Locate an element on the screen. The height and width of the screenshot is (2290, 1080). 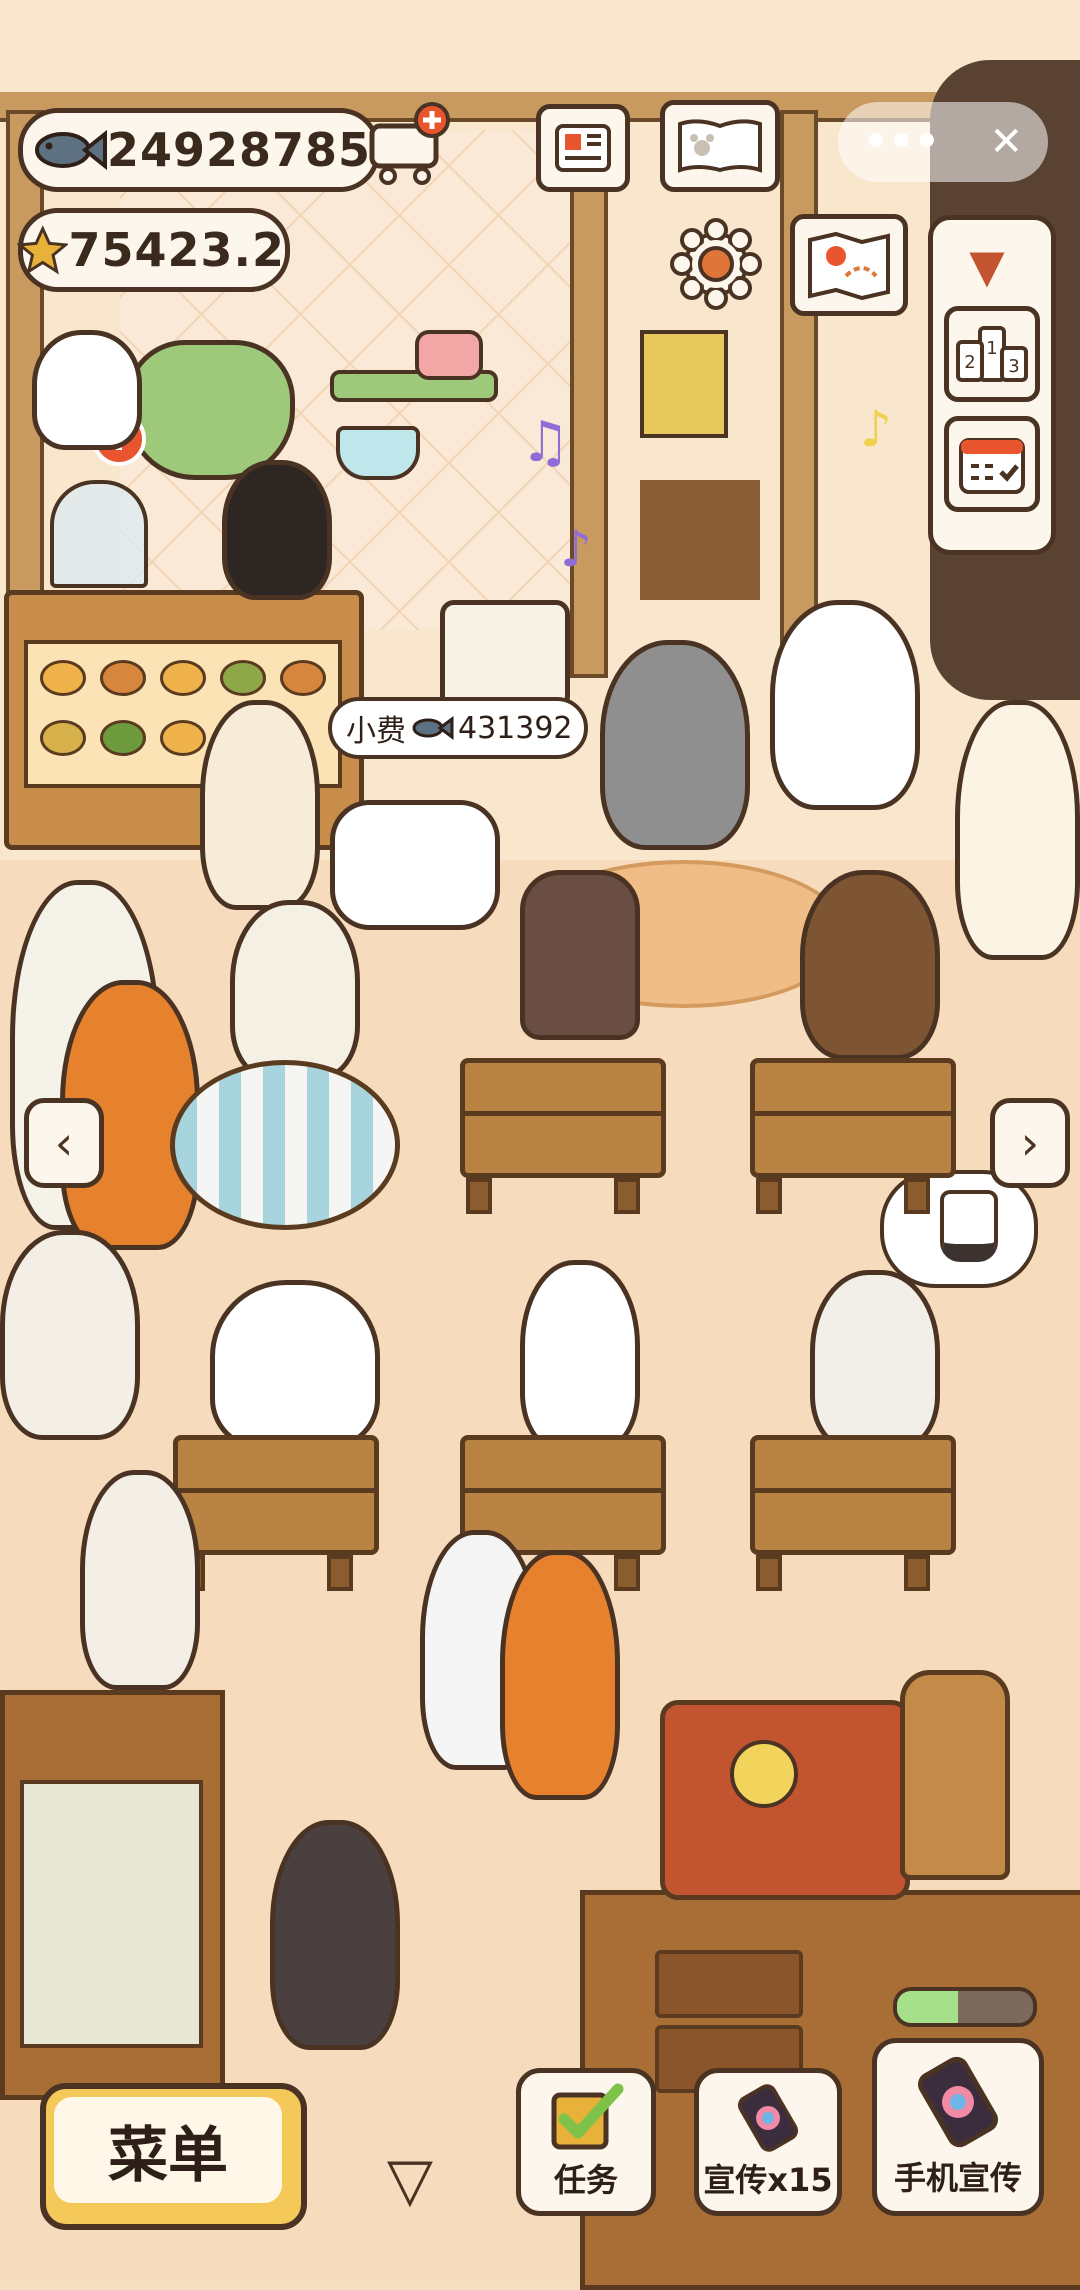
tip-amount: 431392 is located at coordinates (515, 728).